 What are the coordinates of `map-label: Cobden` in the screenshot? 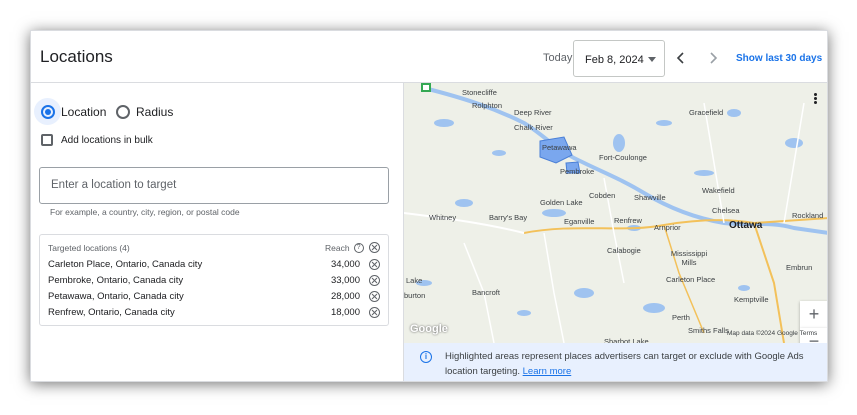 It's located at (602, 195).